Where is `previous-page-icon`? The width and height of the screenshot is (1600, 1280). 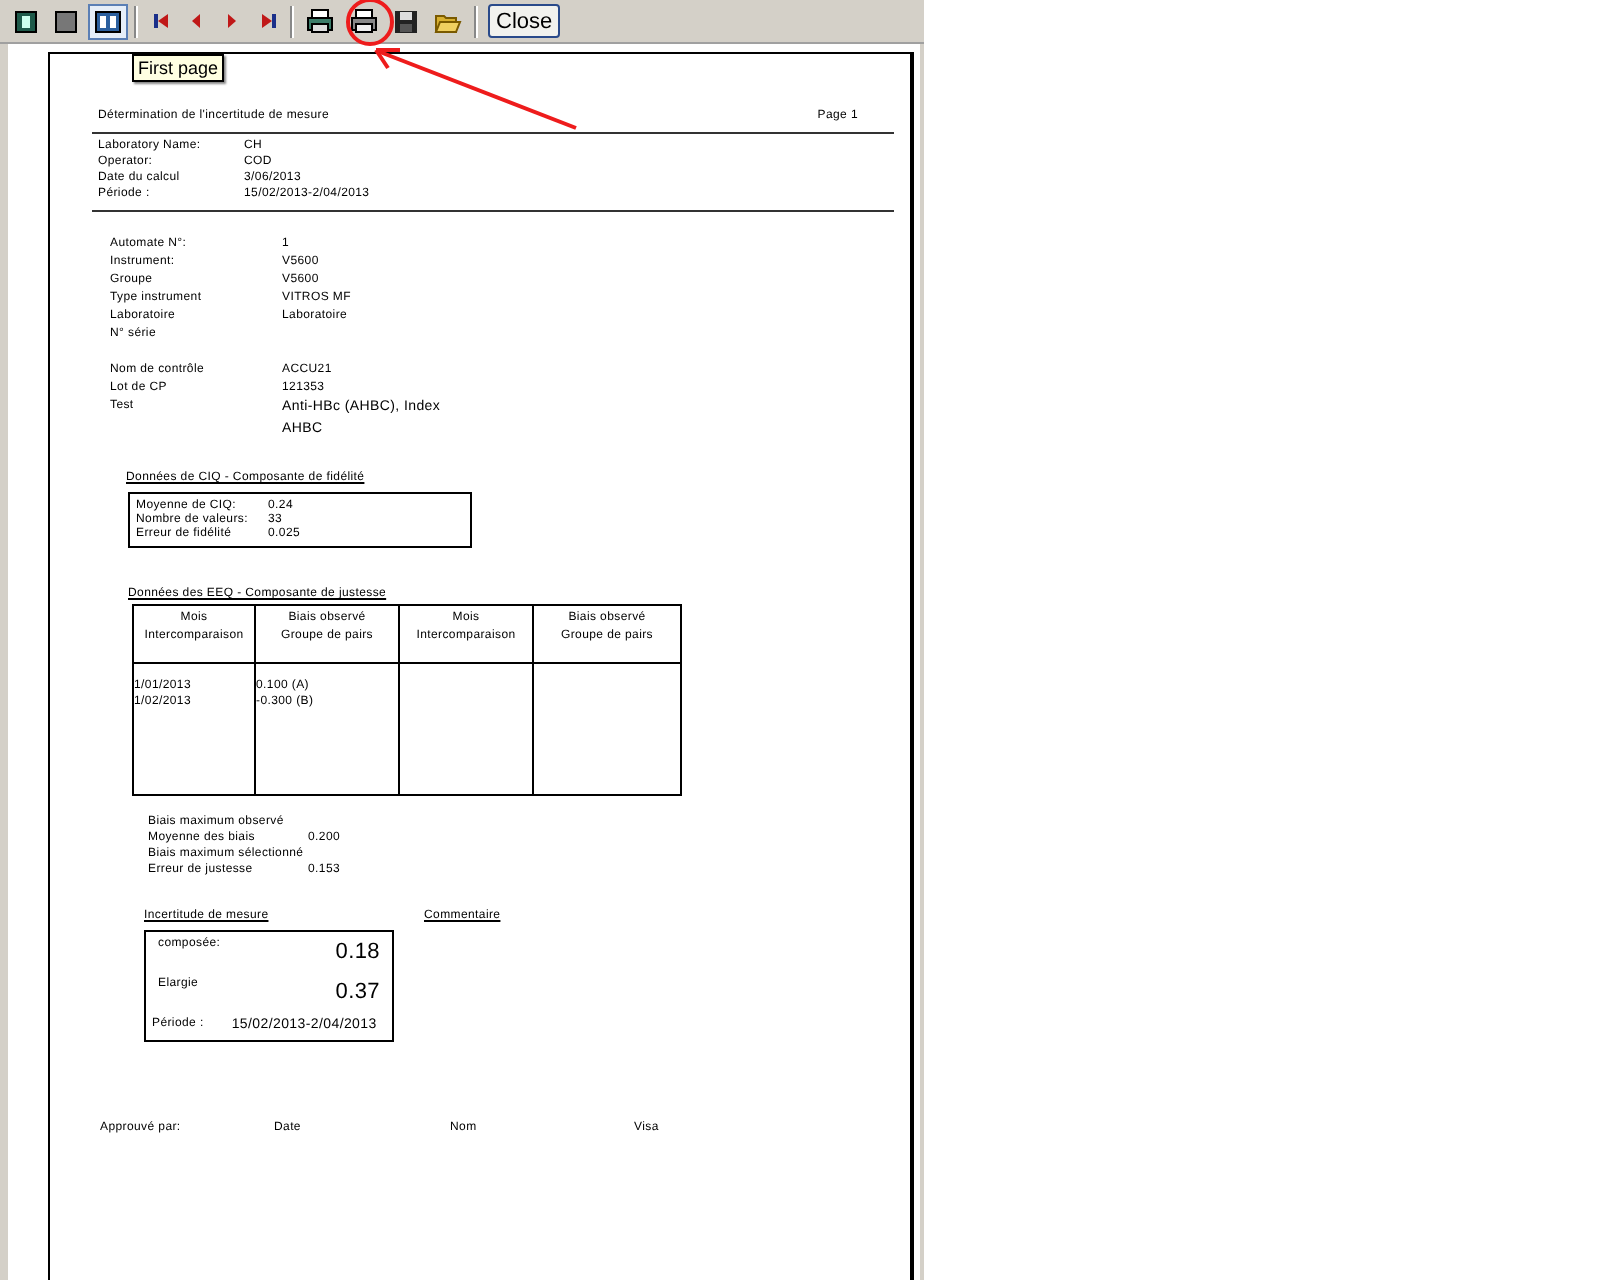 previous-page-icon is located at coordinates (196, 21).